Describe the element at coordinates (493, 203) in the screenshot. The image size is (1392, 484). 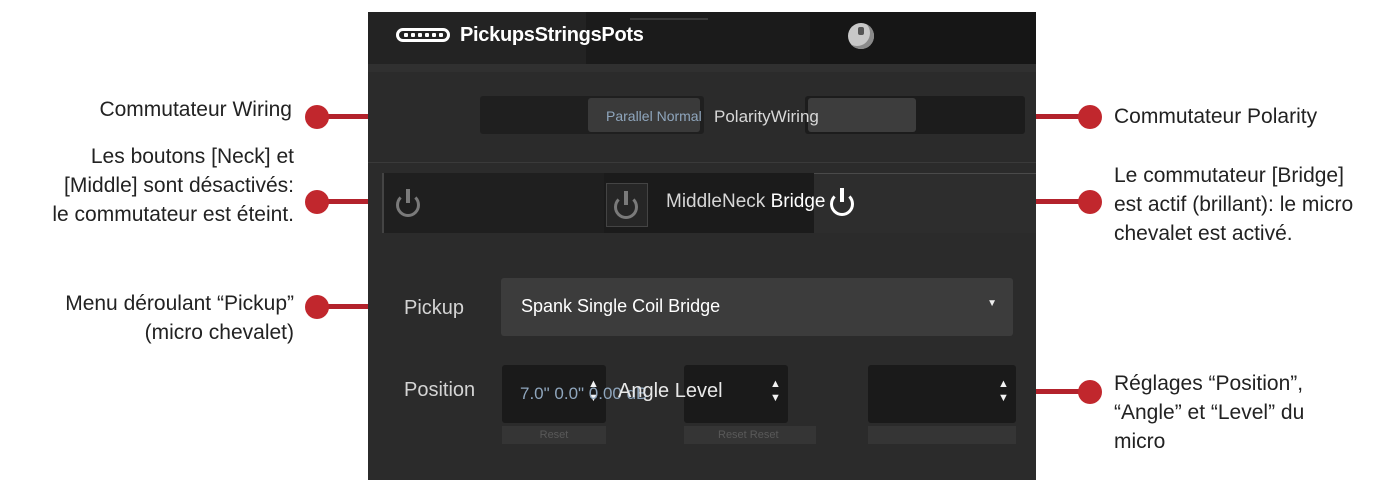
I see `neck-pickup-button` at that location.